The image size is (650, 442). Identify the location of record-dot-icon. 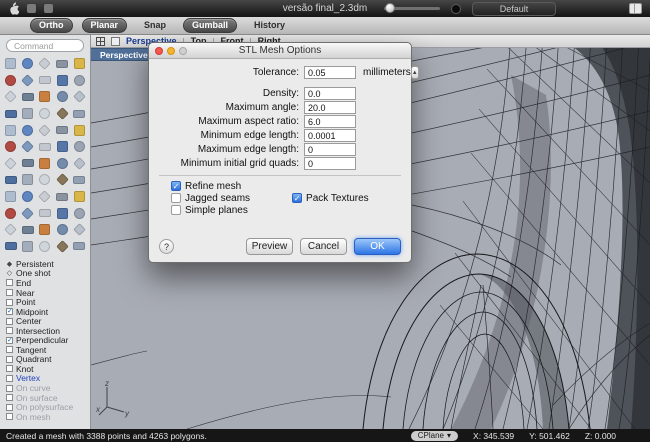
(456, 8).